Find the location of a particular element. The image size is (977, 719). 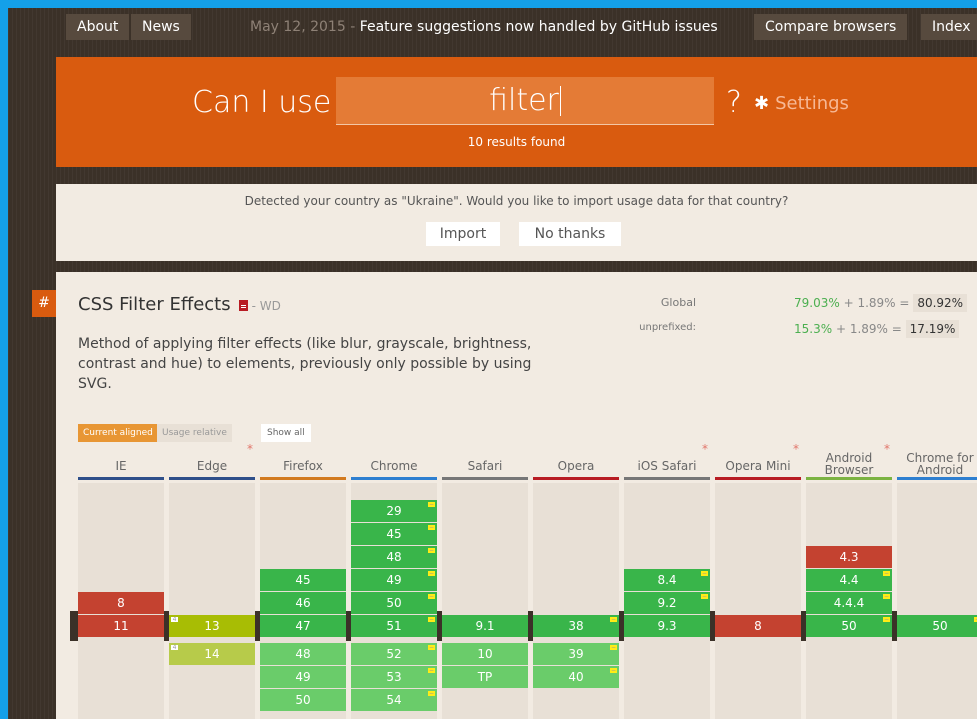

global-usage-label: Global is located at coordinates (678, 302).